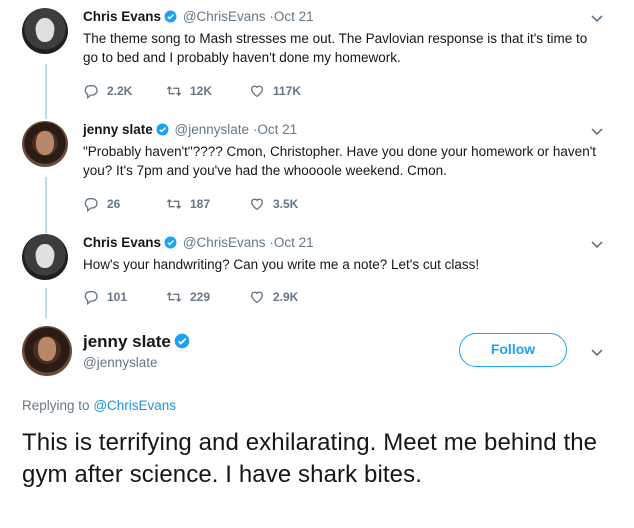 This screenshot has width=634, height=528. I want to click on reply-button: 101, so click(105, 297).